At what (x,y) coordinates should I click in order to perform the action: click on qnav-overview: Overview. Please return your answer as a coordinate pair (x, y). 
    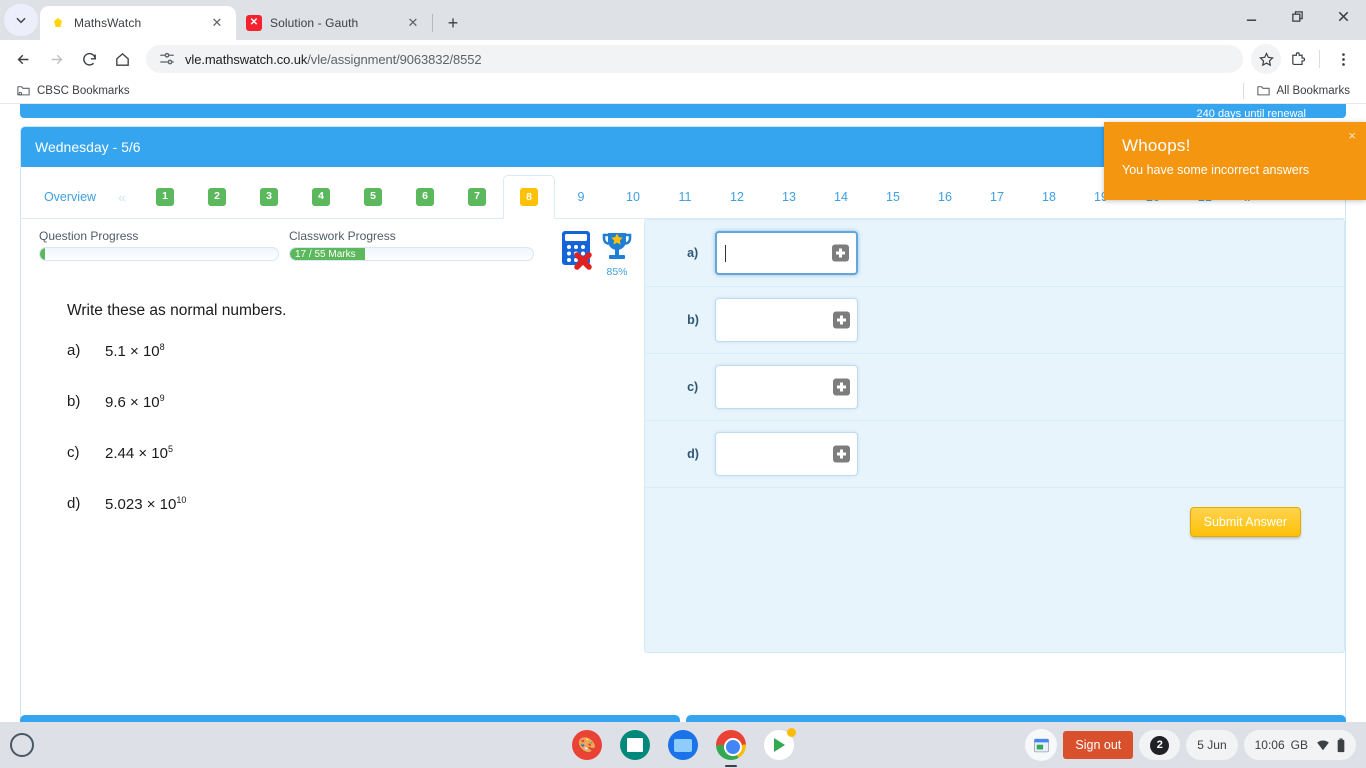
    Looking at the image, I should click on (70, 197).